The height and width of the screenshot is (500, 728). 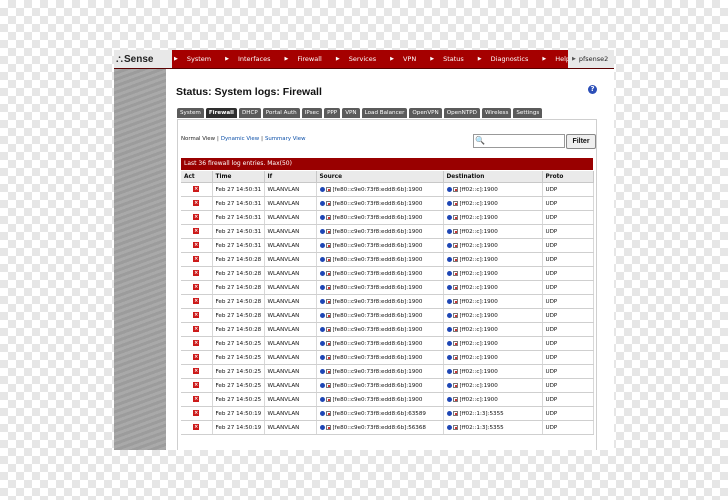 What do you see at coordinates (190, 113) in the screenshot?
I see `tab-system: System` at bounding box center [190, 113].